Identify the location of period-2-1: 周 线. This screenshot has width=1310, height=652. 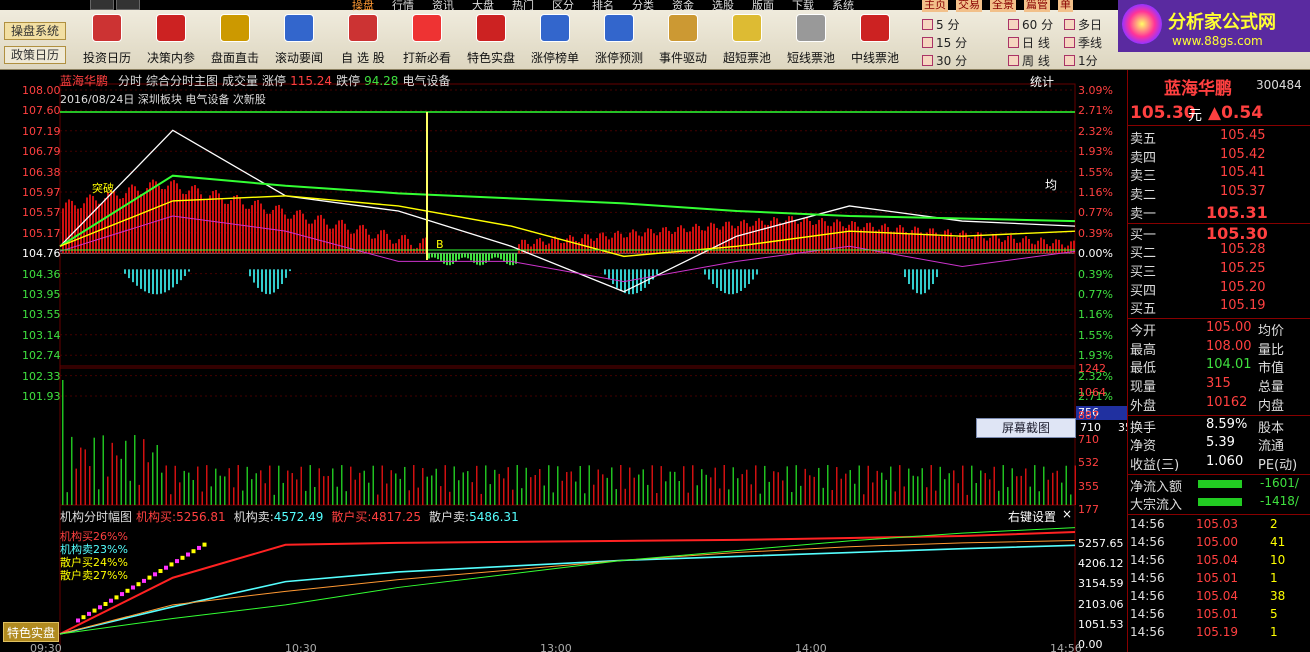
(1029, 60).